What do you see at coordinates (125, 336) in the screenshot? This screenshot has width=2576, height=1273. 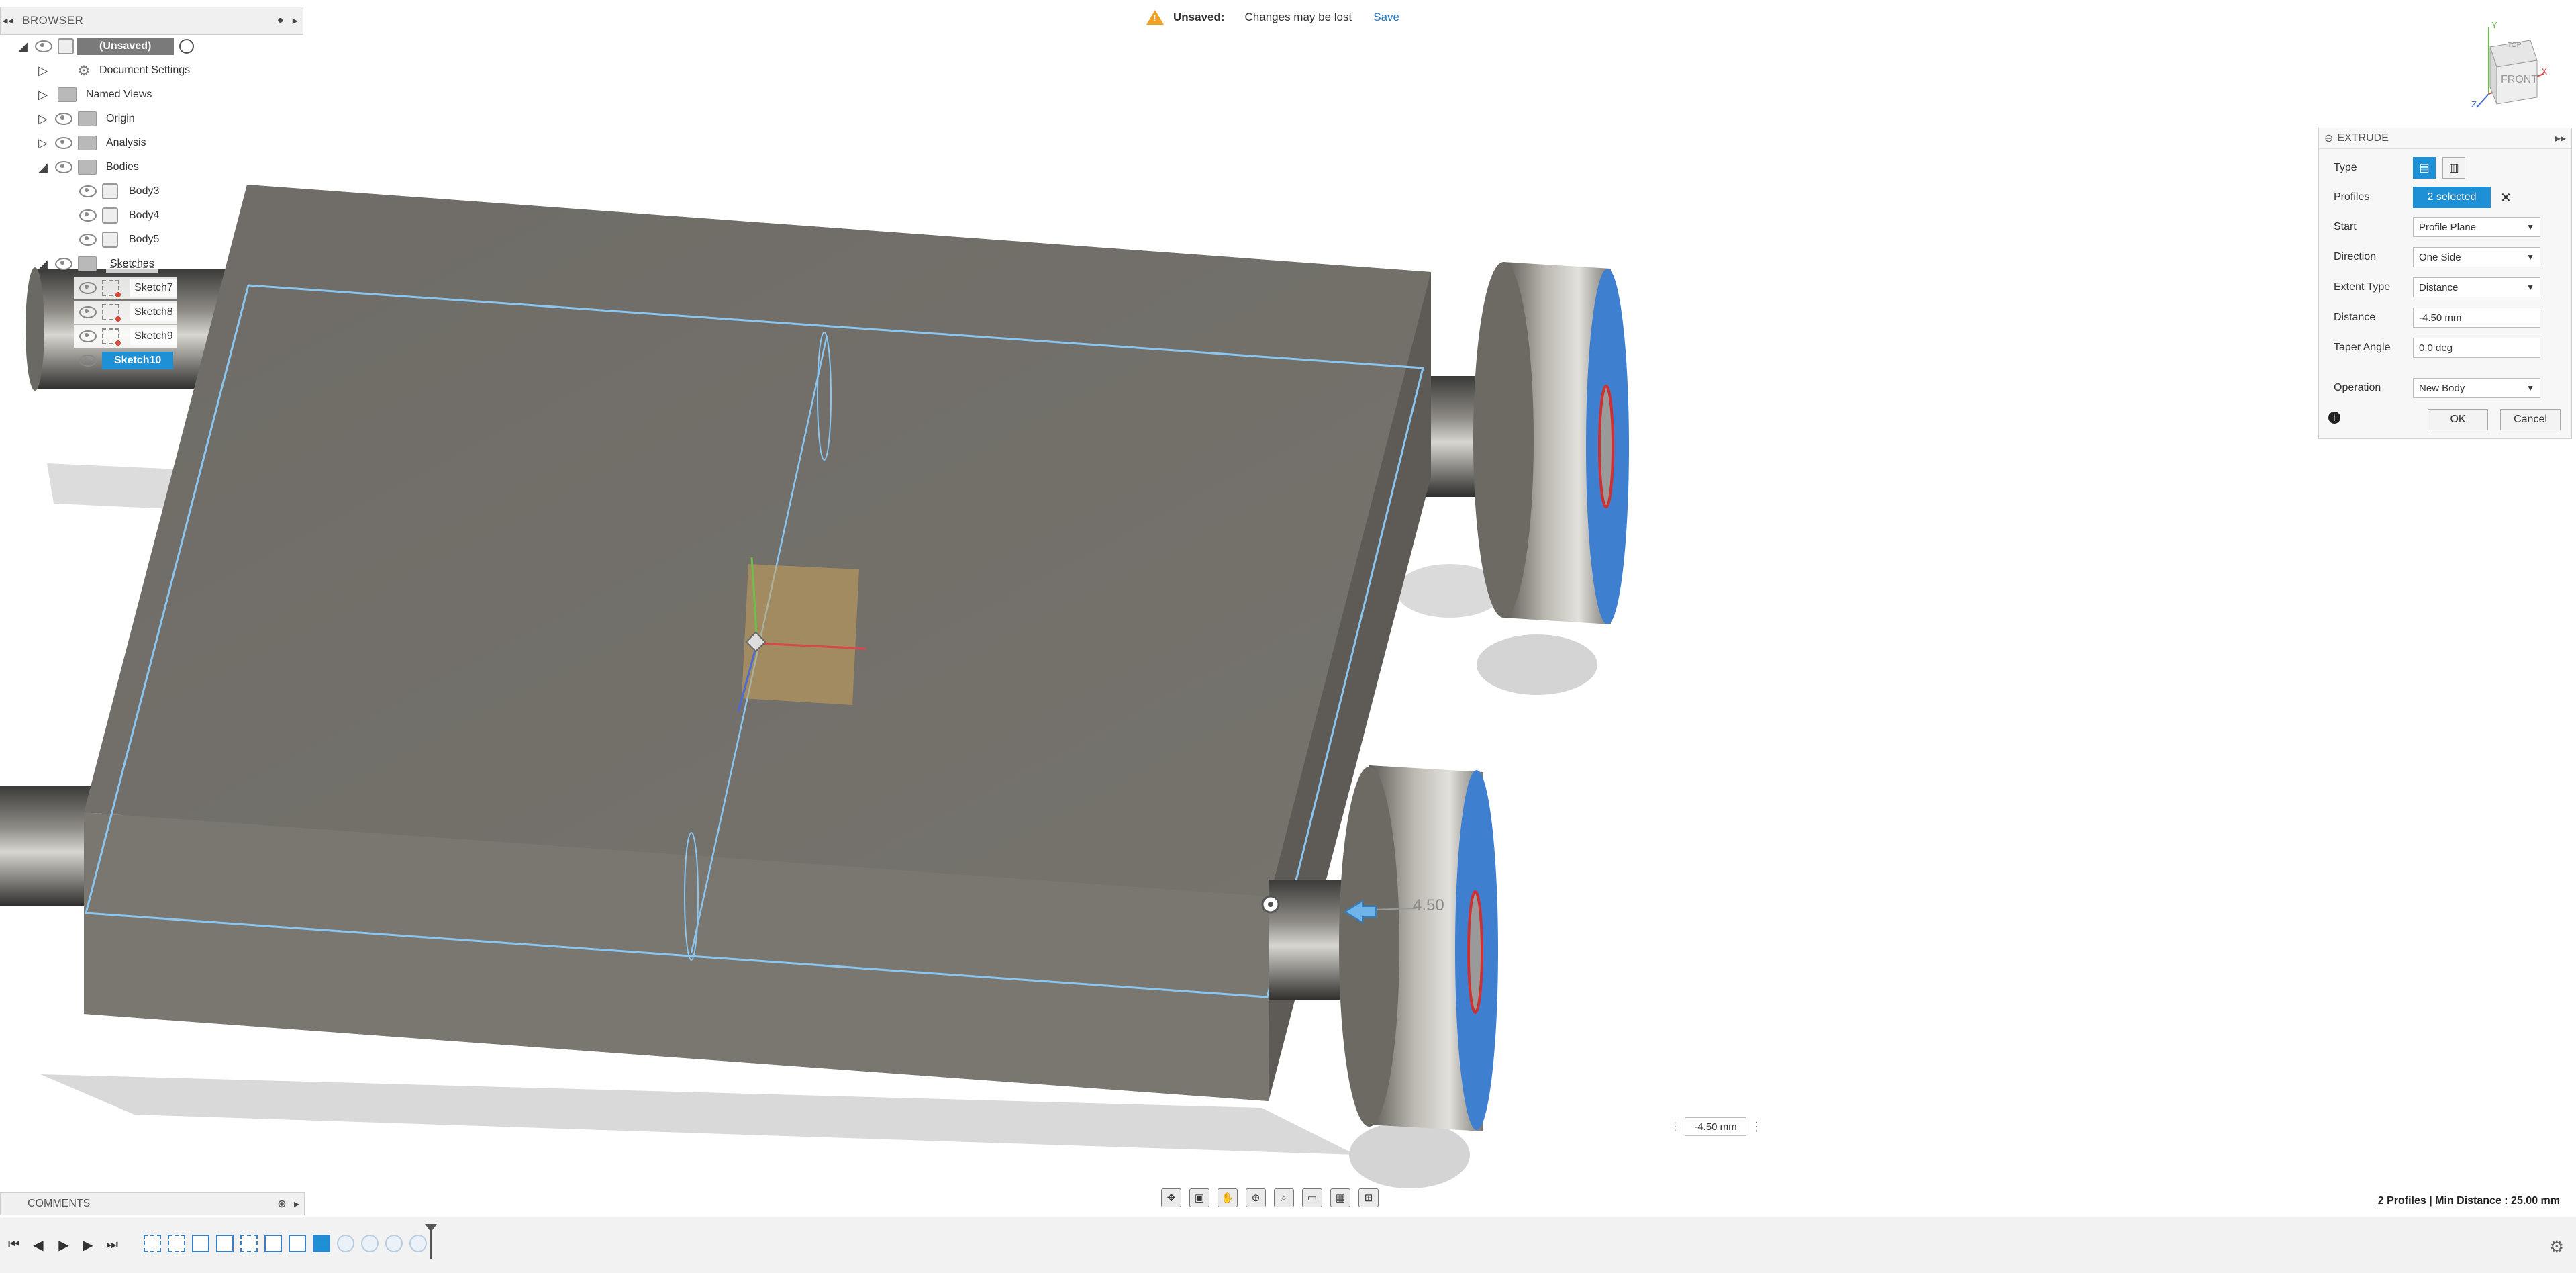 I see `tree-item-sketch9: Sketch9` at bounding box center [125, 336].